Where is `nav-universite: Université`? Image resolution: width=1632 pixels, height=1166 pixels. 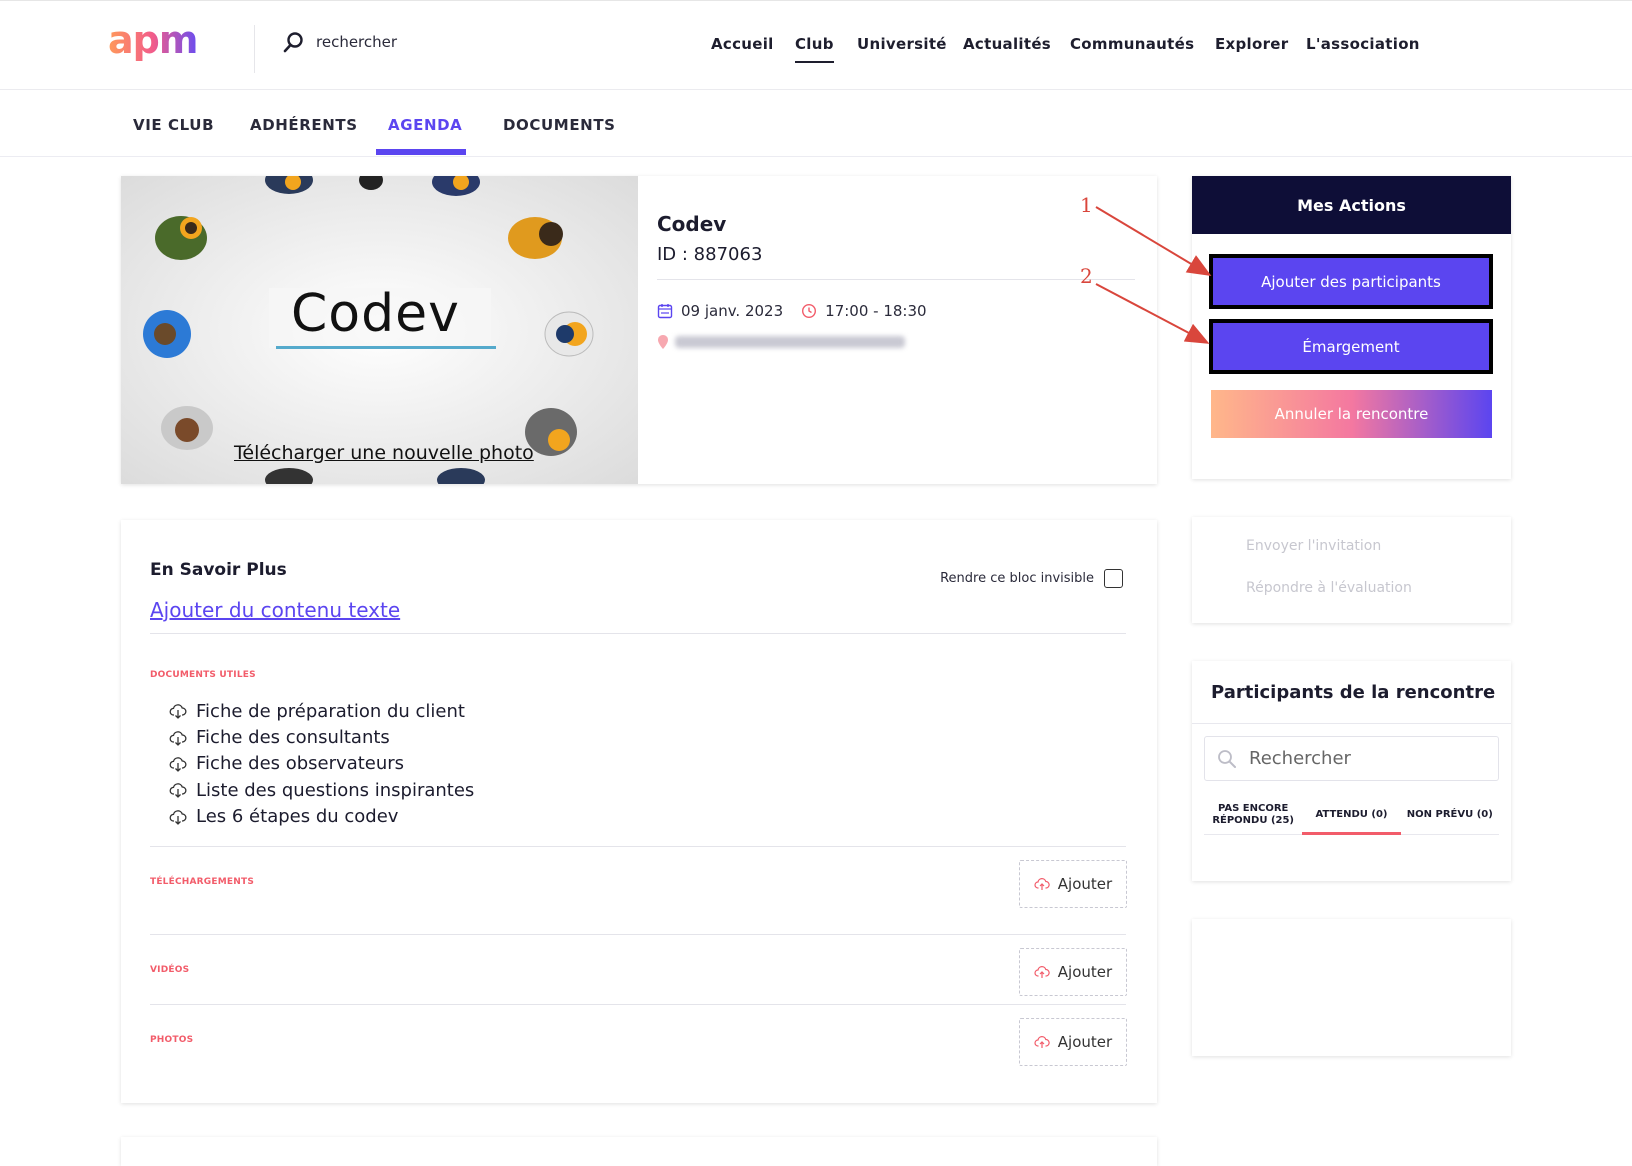
nav-universite: Université is located at coordinates (902, 44).